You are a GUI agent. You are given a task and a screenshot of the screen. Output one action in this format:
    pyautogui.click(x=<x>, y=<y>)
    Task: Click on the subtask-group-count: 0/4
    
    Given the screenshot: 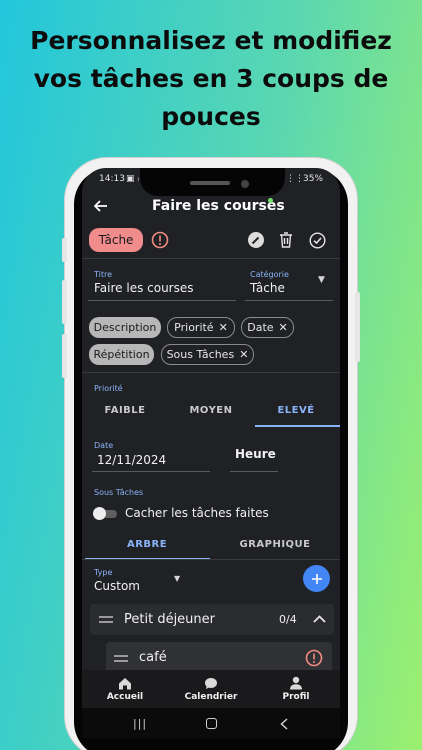 What is the action you would take?
    pyautogui.click(x=288, y=619)
    